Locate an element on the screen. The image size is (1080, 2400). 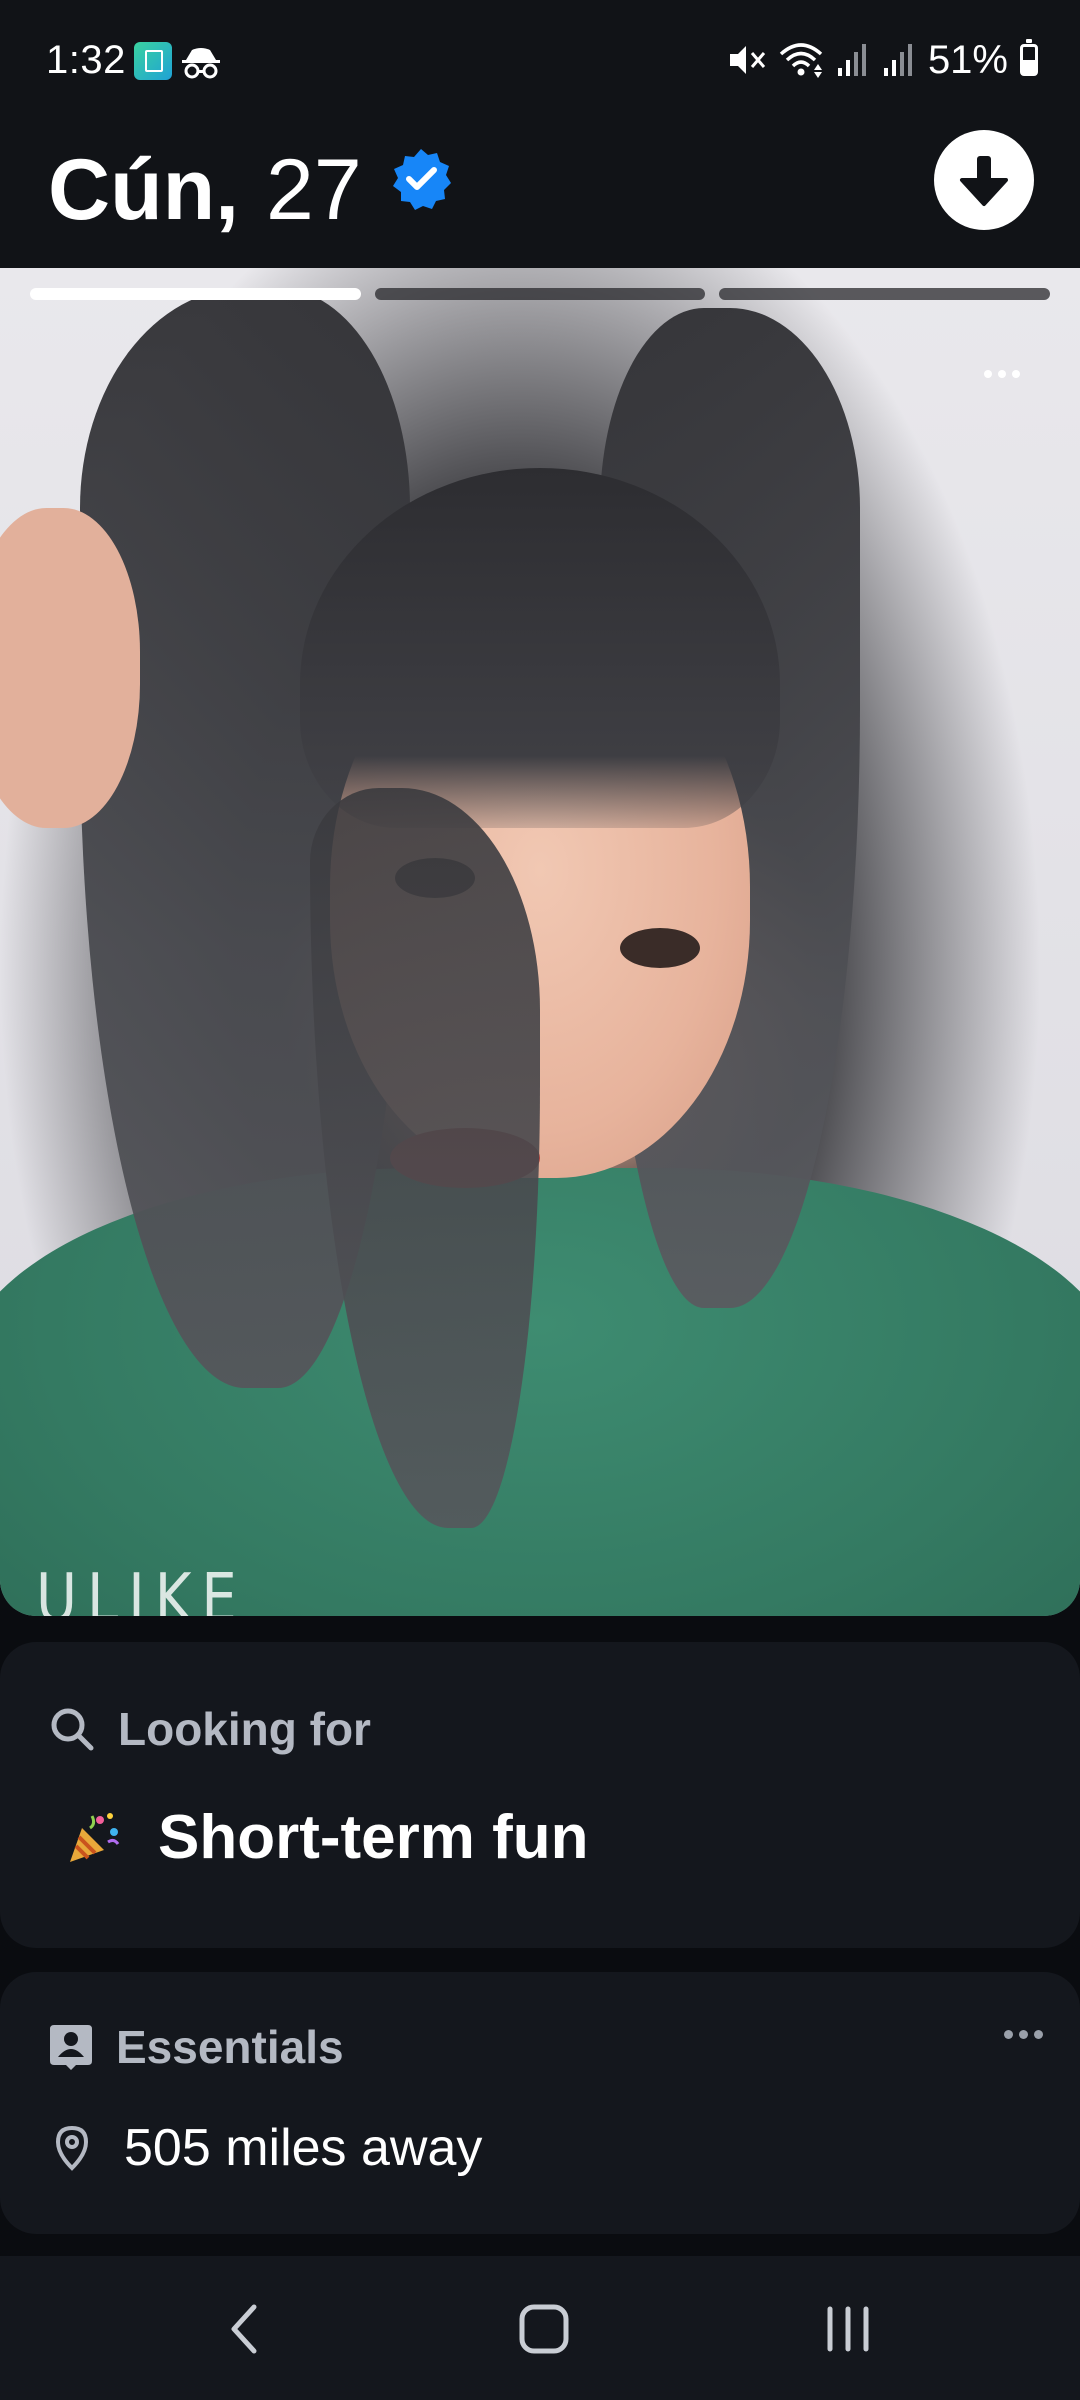
distance-text: 505 miles away is located at coordinates (303, 2148).